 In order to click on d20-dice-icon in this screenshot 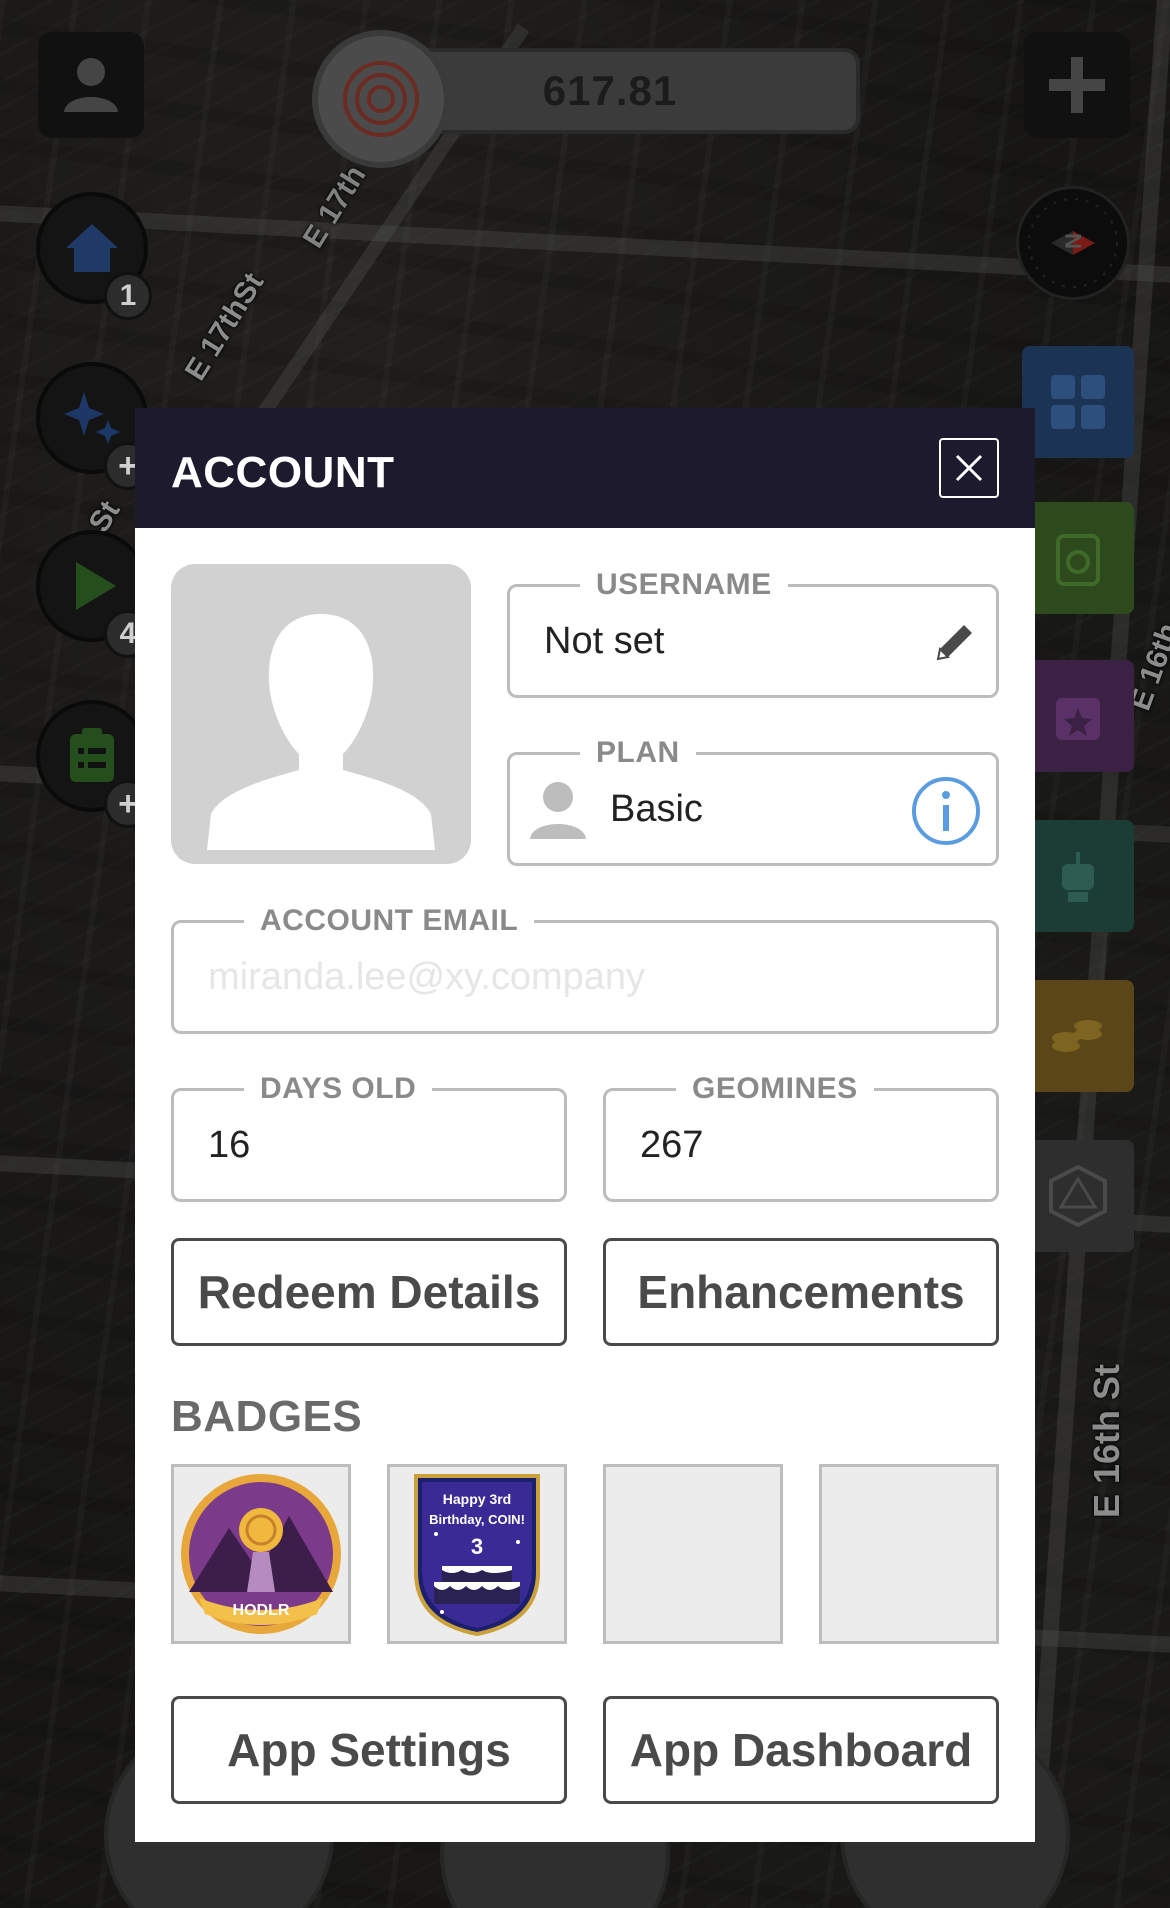, I will do `click(1078, 1196)`.